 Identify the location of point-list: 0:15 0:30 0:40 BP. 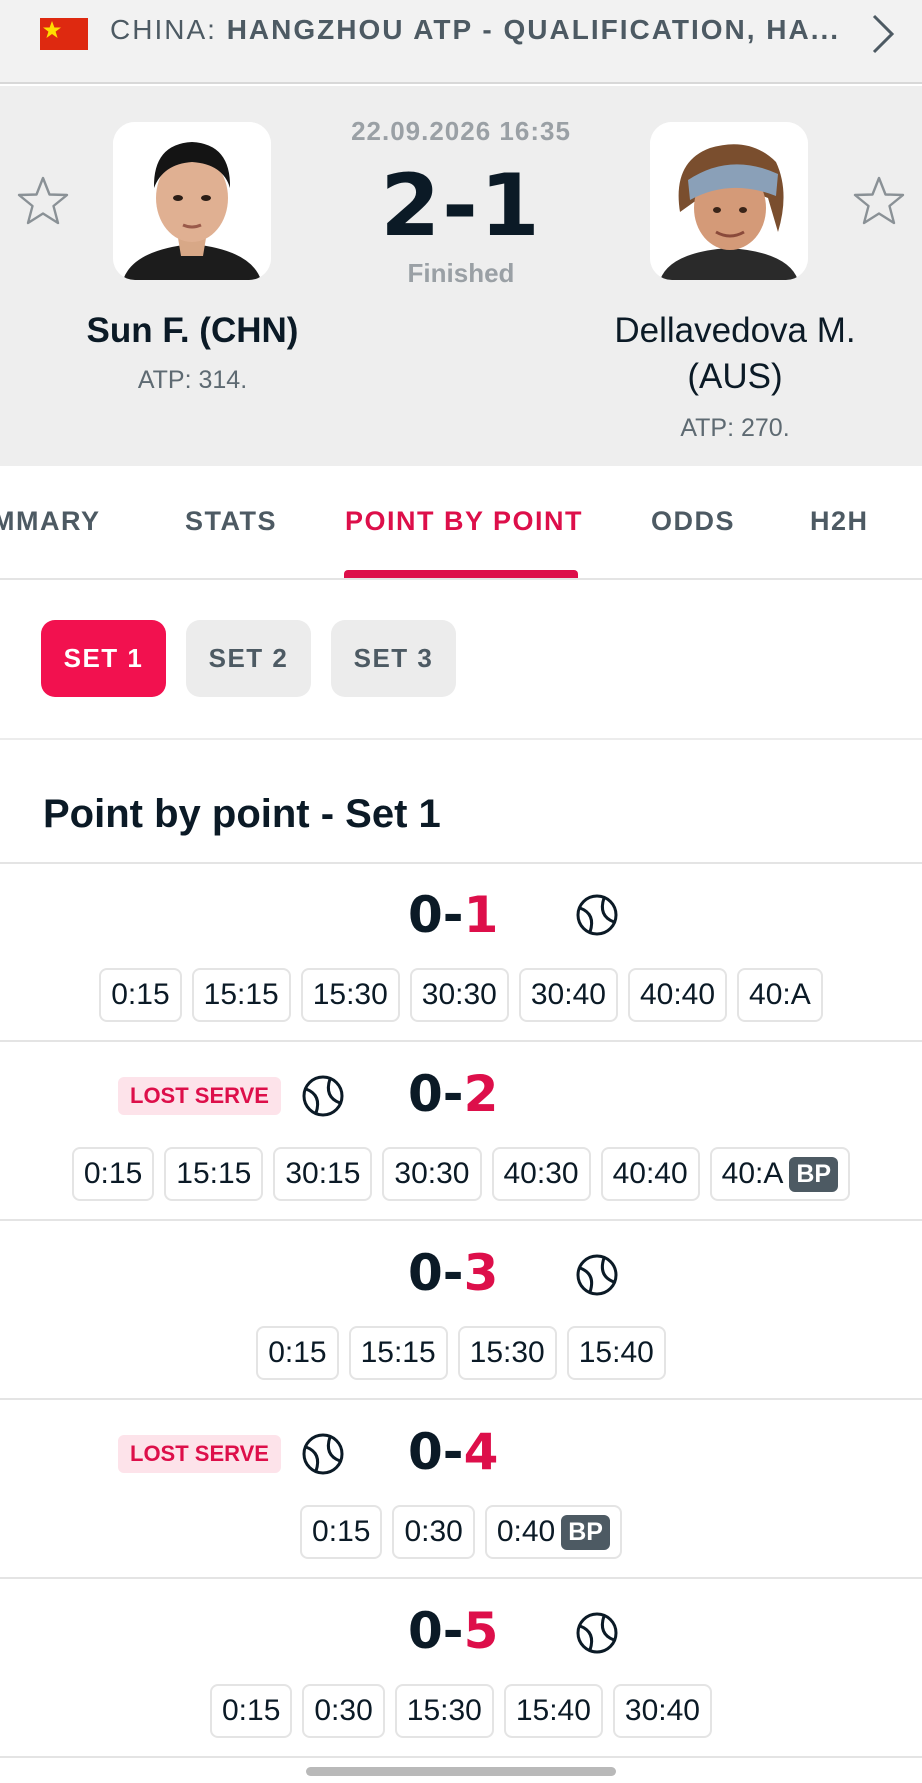
(461, 1532).